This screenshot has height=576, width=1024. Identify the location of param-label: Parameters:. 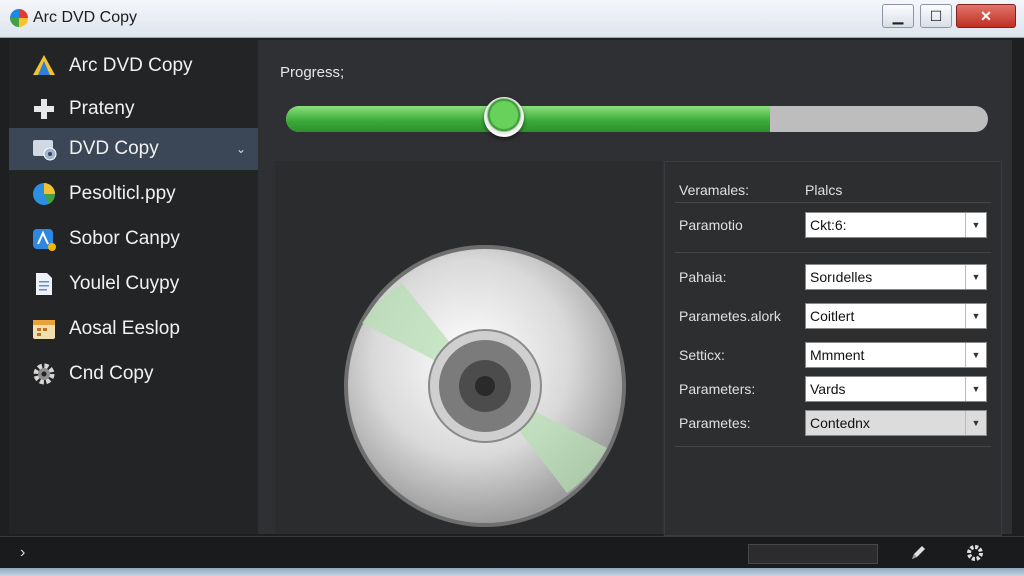
(717, 389).